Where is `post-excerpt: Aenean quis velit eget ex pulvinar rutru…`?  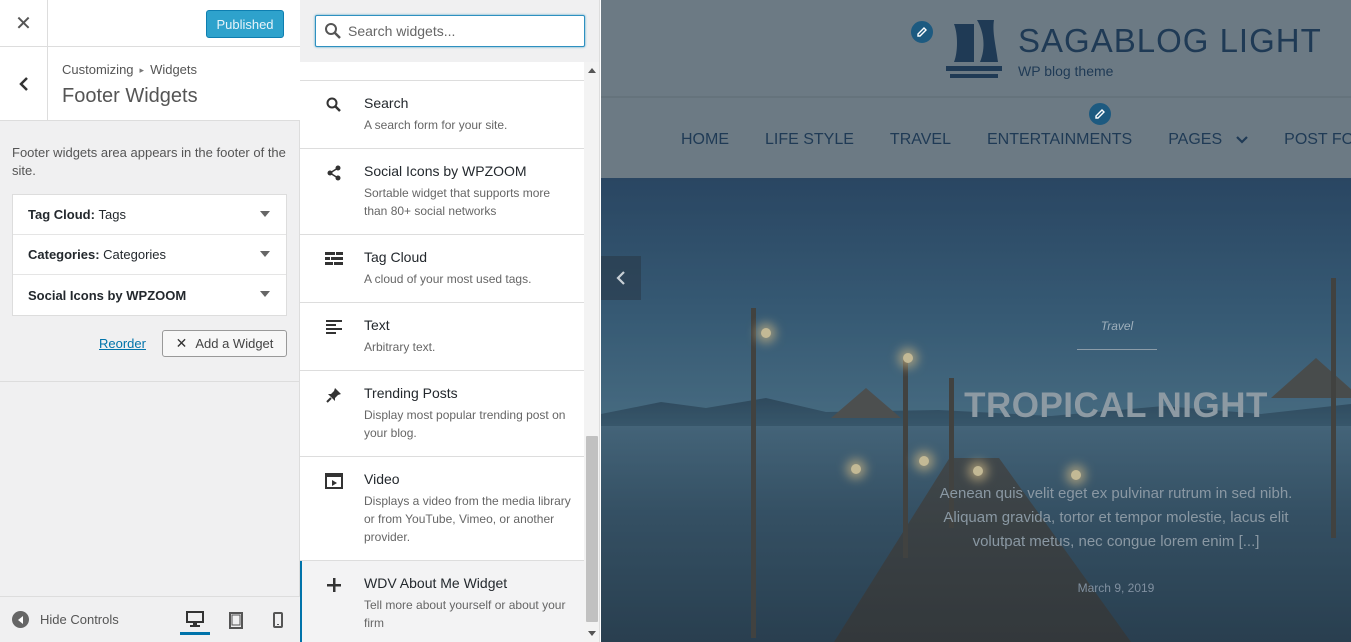 post-excerpt: Aenean quis velit eget ex pulvinar rutru… is located at coordinates (1116, 517).